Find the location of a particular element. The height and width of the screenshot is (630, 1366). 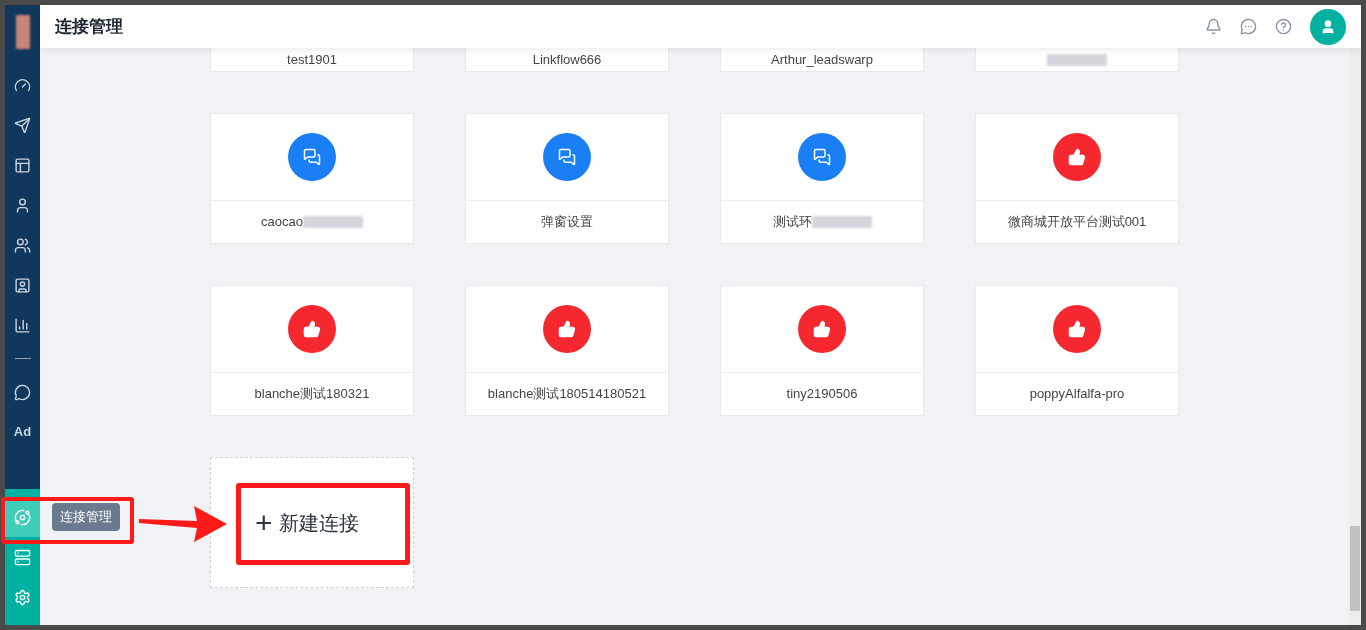

connection-card: blanche测试180321 is located at coordinates (312, 350).